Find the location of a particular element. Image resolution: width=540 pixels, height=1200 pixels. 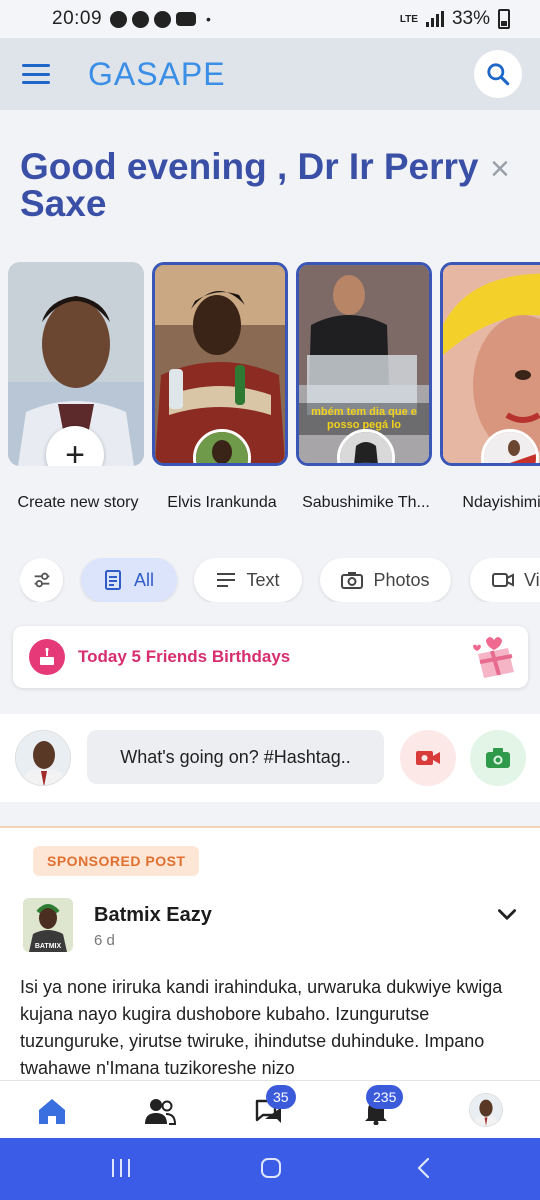

nav-notifications: 235 is located at coordinates (381, 1107).